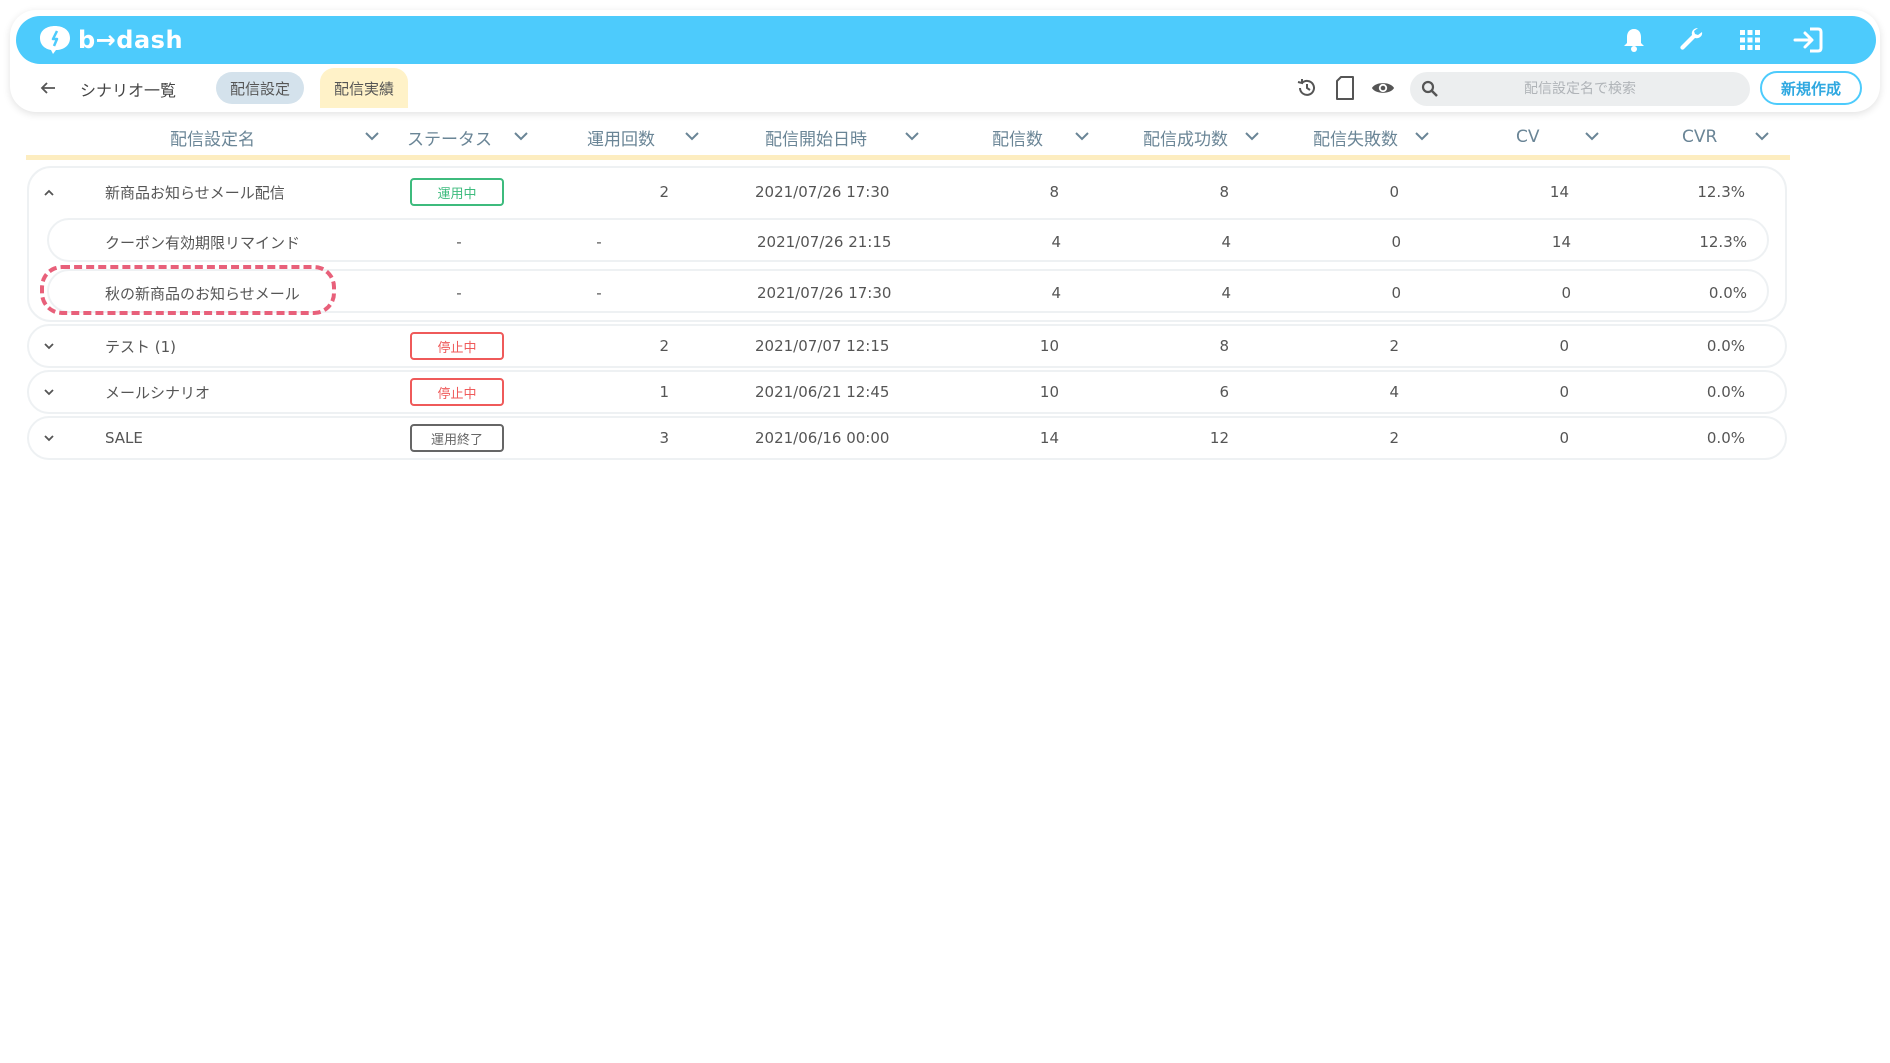 The image size is (1890, 1063). I want to click on search-input, so click(1580, 89).